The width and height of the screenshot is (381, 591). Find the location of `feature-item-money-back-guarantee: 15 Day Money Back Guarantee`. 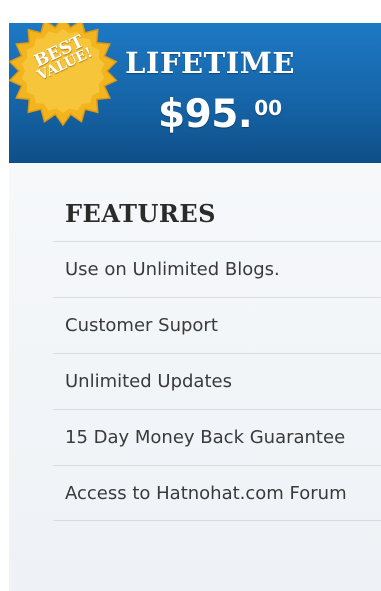

feature-item-money-back-guarantee: 15 Day Money Back Guarantee is located at coordinates (217, 437).